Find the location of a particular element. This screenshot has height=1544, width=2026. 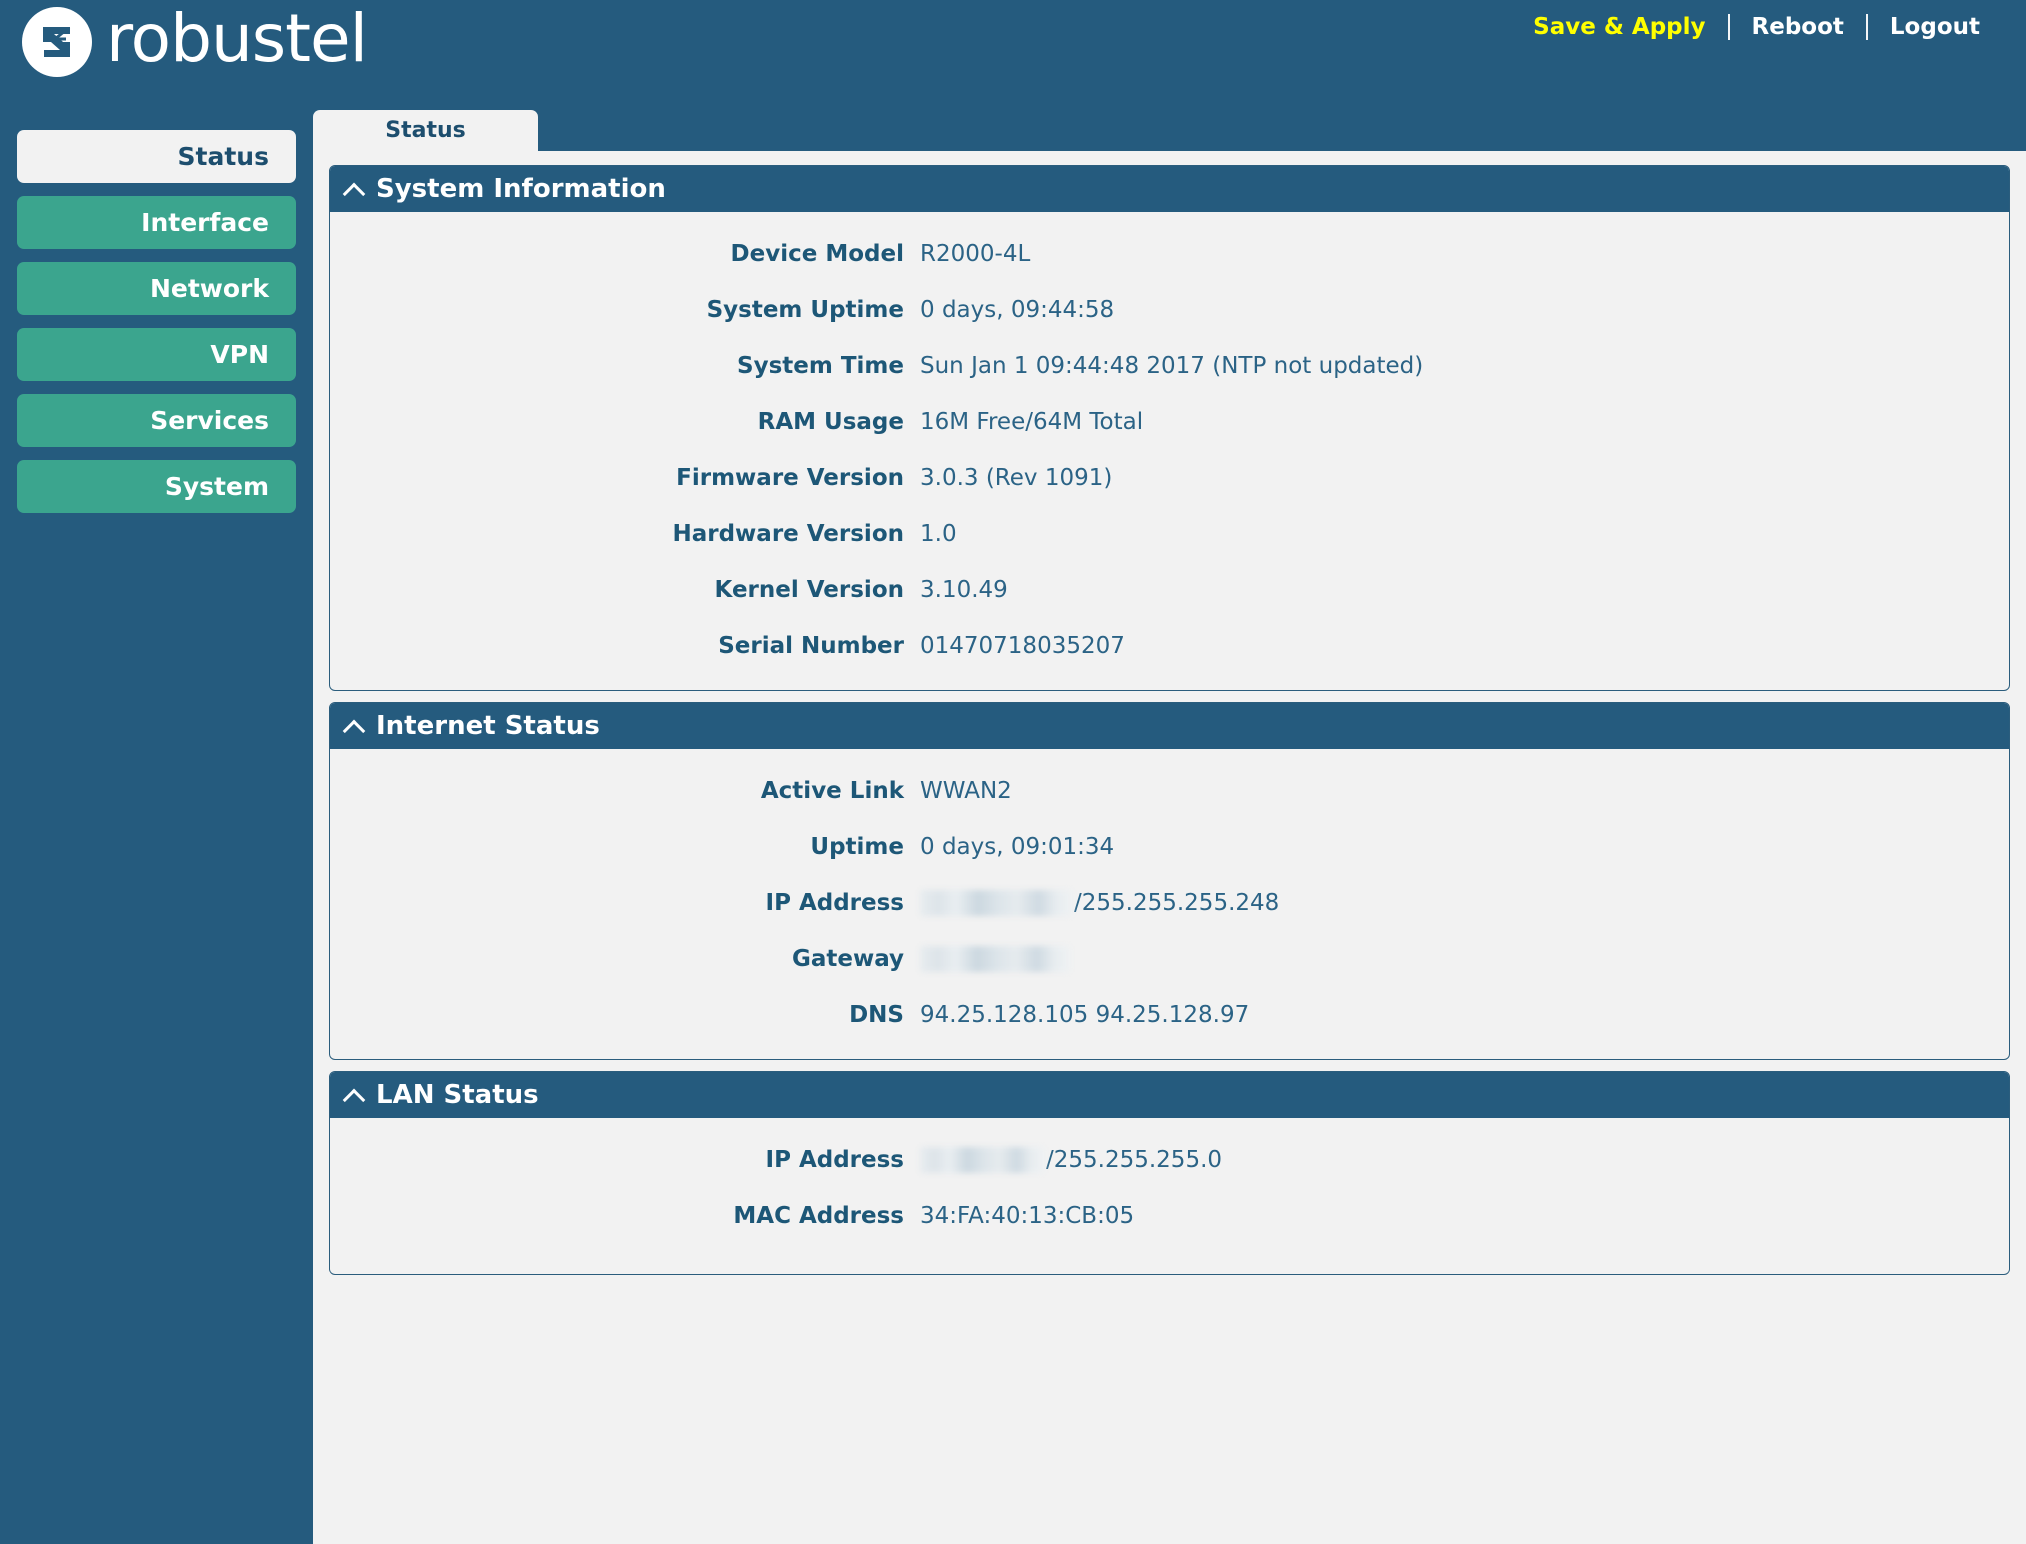

brand-name: robustel is located at coordinates (237, 38).